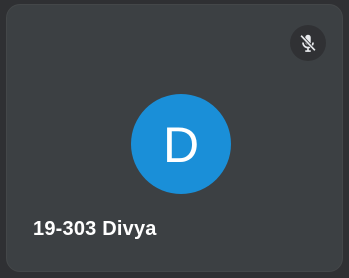 This screenshot has height=278, width=349. I want to click on avatar: D, so click(181, 144).